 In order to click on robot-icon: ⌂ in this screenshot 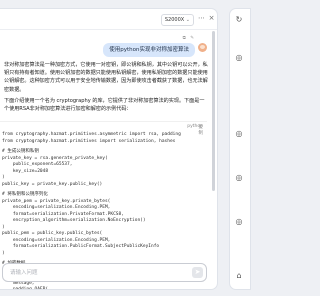, I will do `click(239, 276)`.